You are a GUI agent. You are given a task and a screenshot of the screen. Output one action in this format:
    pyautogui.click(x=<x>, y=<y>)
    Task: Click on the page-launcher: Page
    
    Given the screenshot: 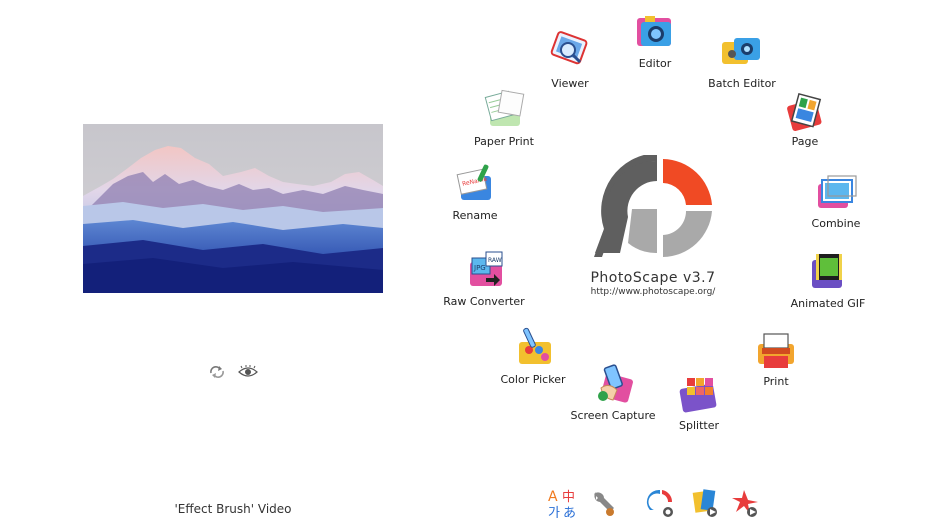 What is the action you would take?
    pyautogui.click(x=805, y=118)
    